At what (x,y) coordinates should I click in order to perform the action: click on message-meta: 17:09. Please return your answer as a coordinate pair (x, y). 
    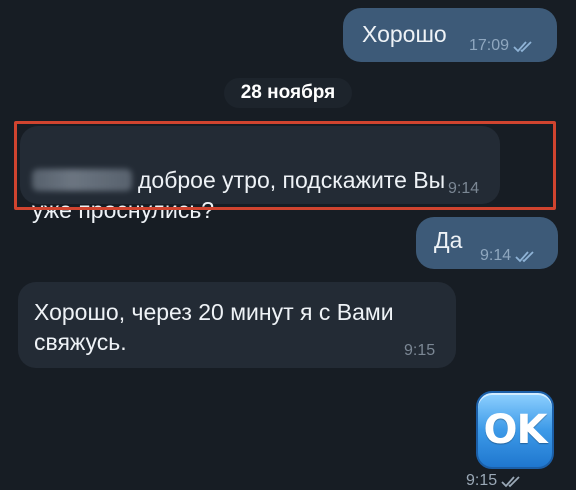
    Looking at the image, I should click on (502, 46).